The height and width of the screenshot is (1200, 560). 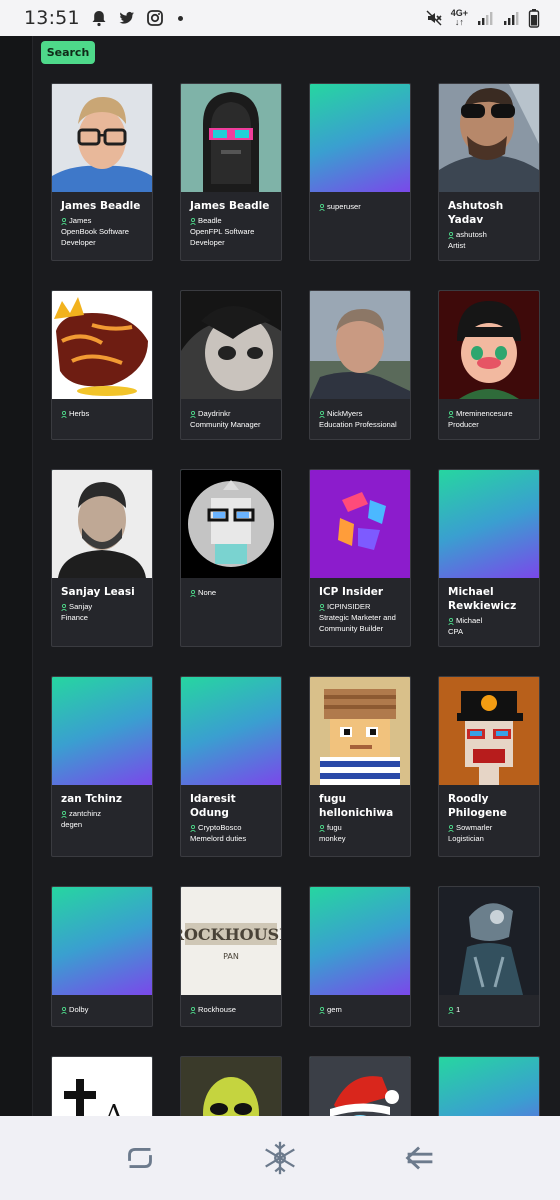 What do you see at coordinates (280, 1158) in the screenshot?
I see `snowflake-home-icon` at bounding box center [280, 1158].